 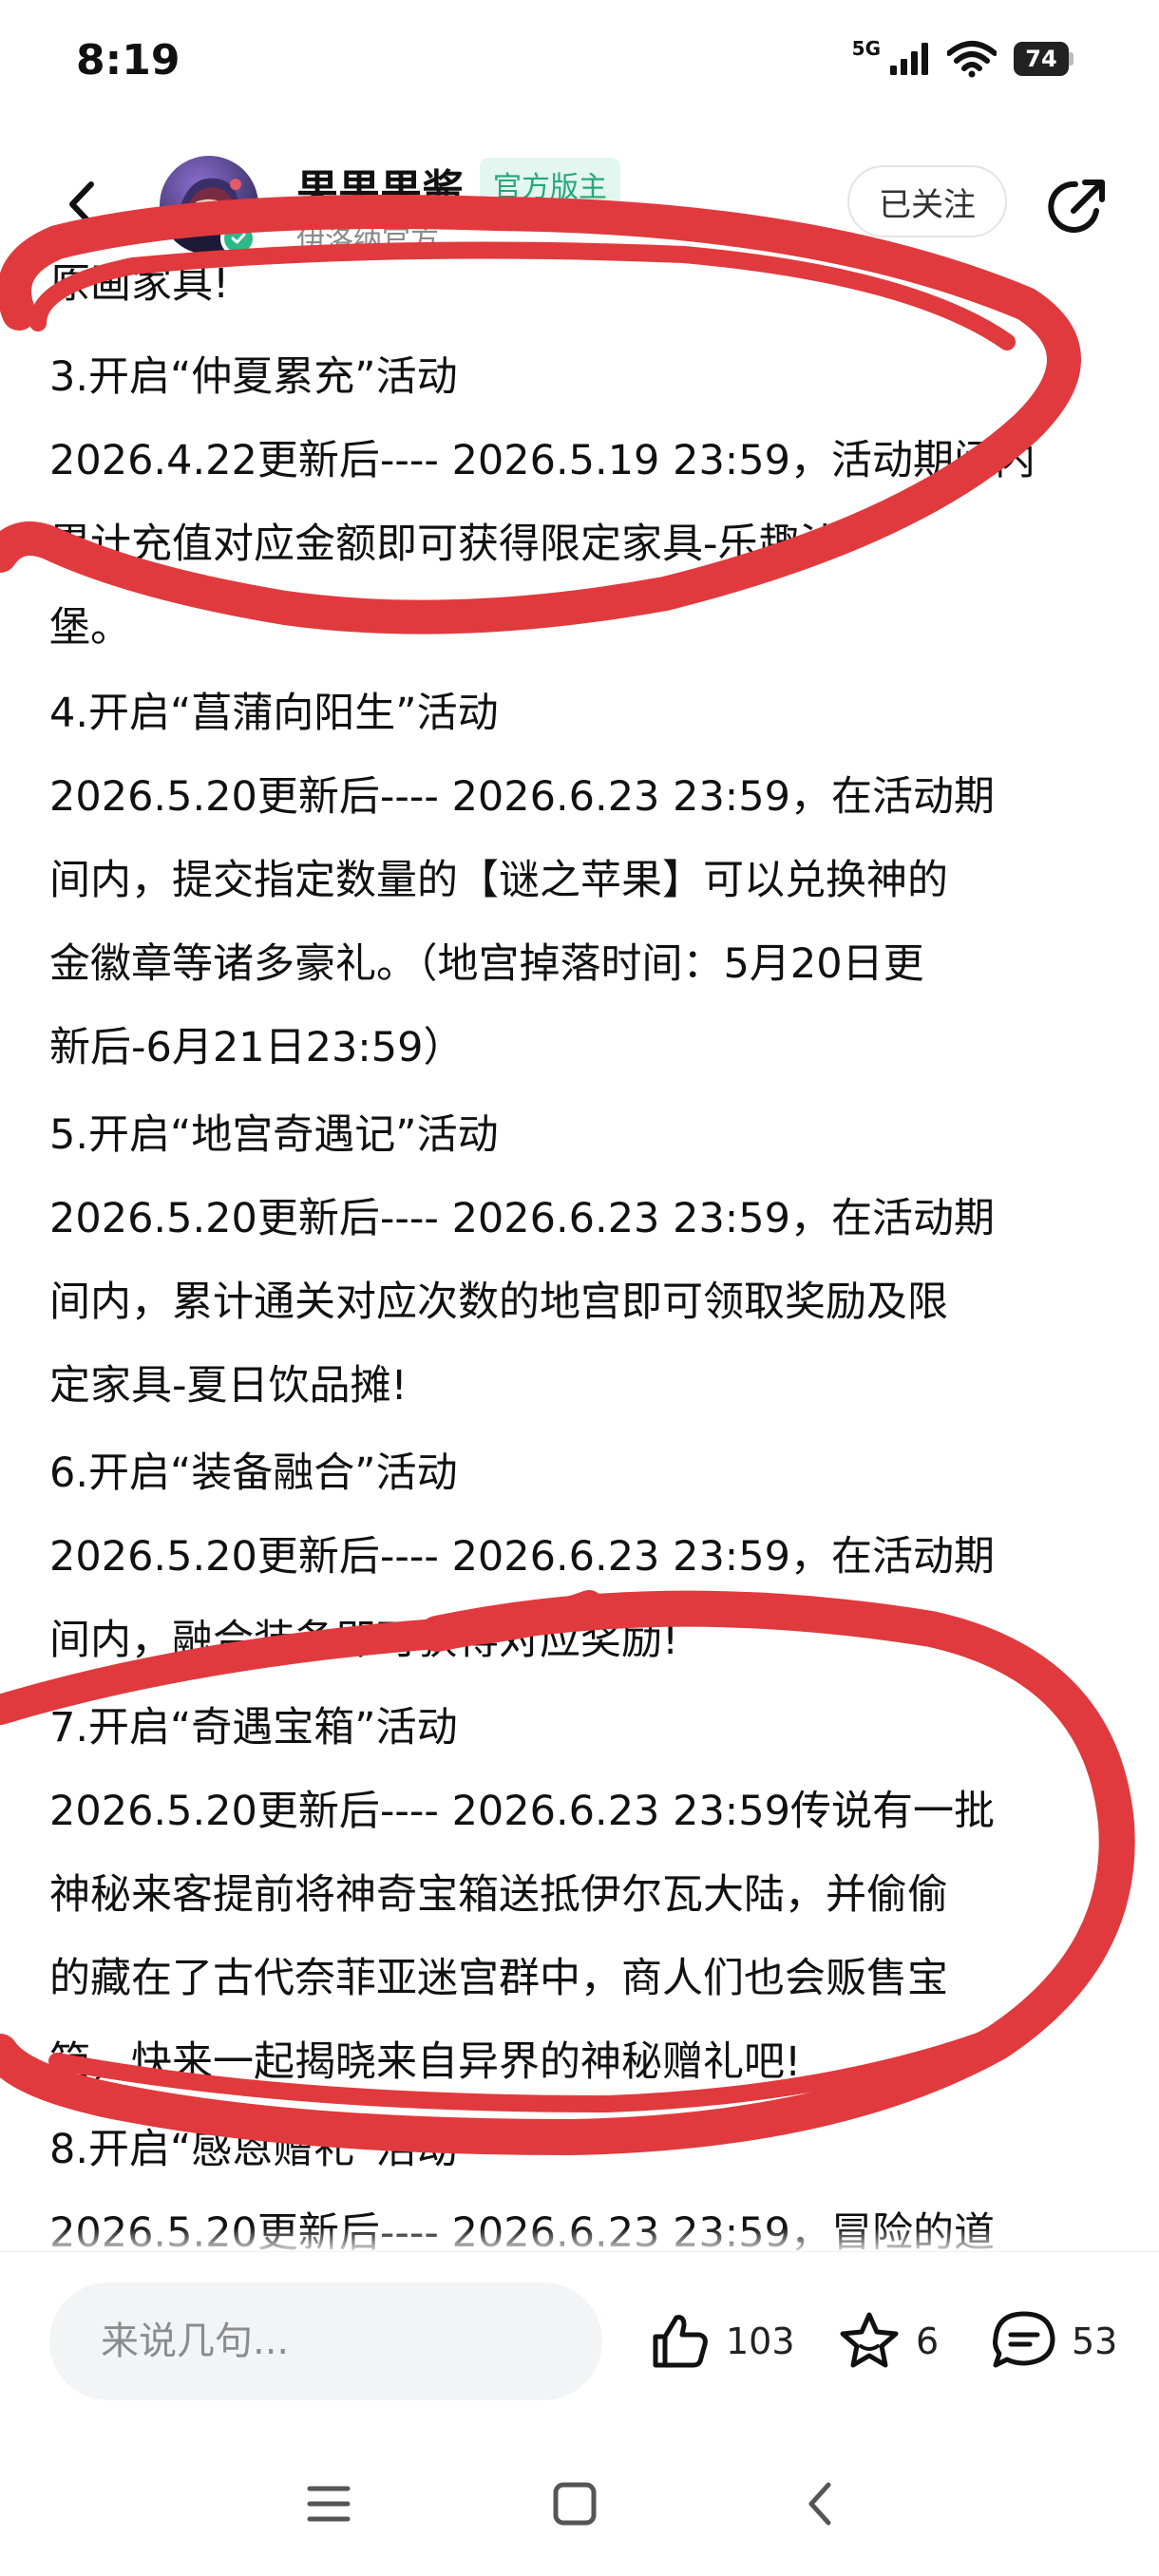 What do you see at coordinates (486, 964) in the screenshot?
I see `article-line: 金徽章等诸多豪礼。（地宫掉落时间：5月20日更` at bounding box center [486, 964].